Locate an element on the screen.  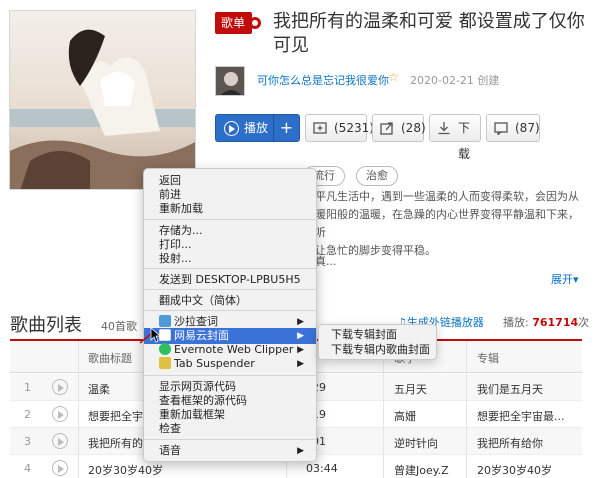
desc-line: 平凡生活中，遇到一些温柔的人而变得柔软，会因为从 is located at coordinates (447, 196).